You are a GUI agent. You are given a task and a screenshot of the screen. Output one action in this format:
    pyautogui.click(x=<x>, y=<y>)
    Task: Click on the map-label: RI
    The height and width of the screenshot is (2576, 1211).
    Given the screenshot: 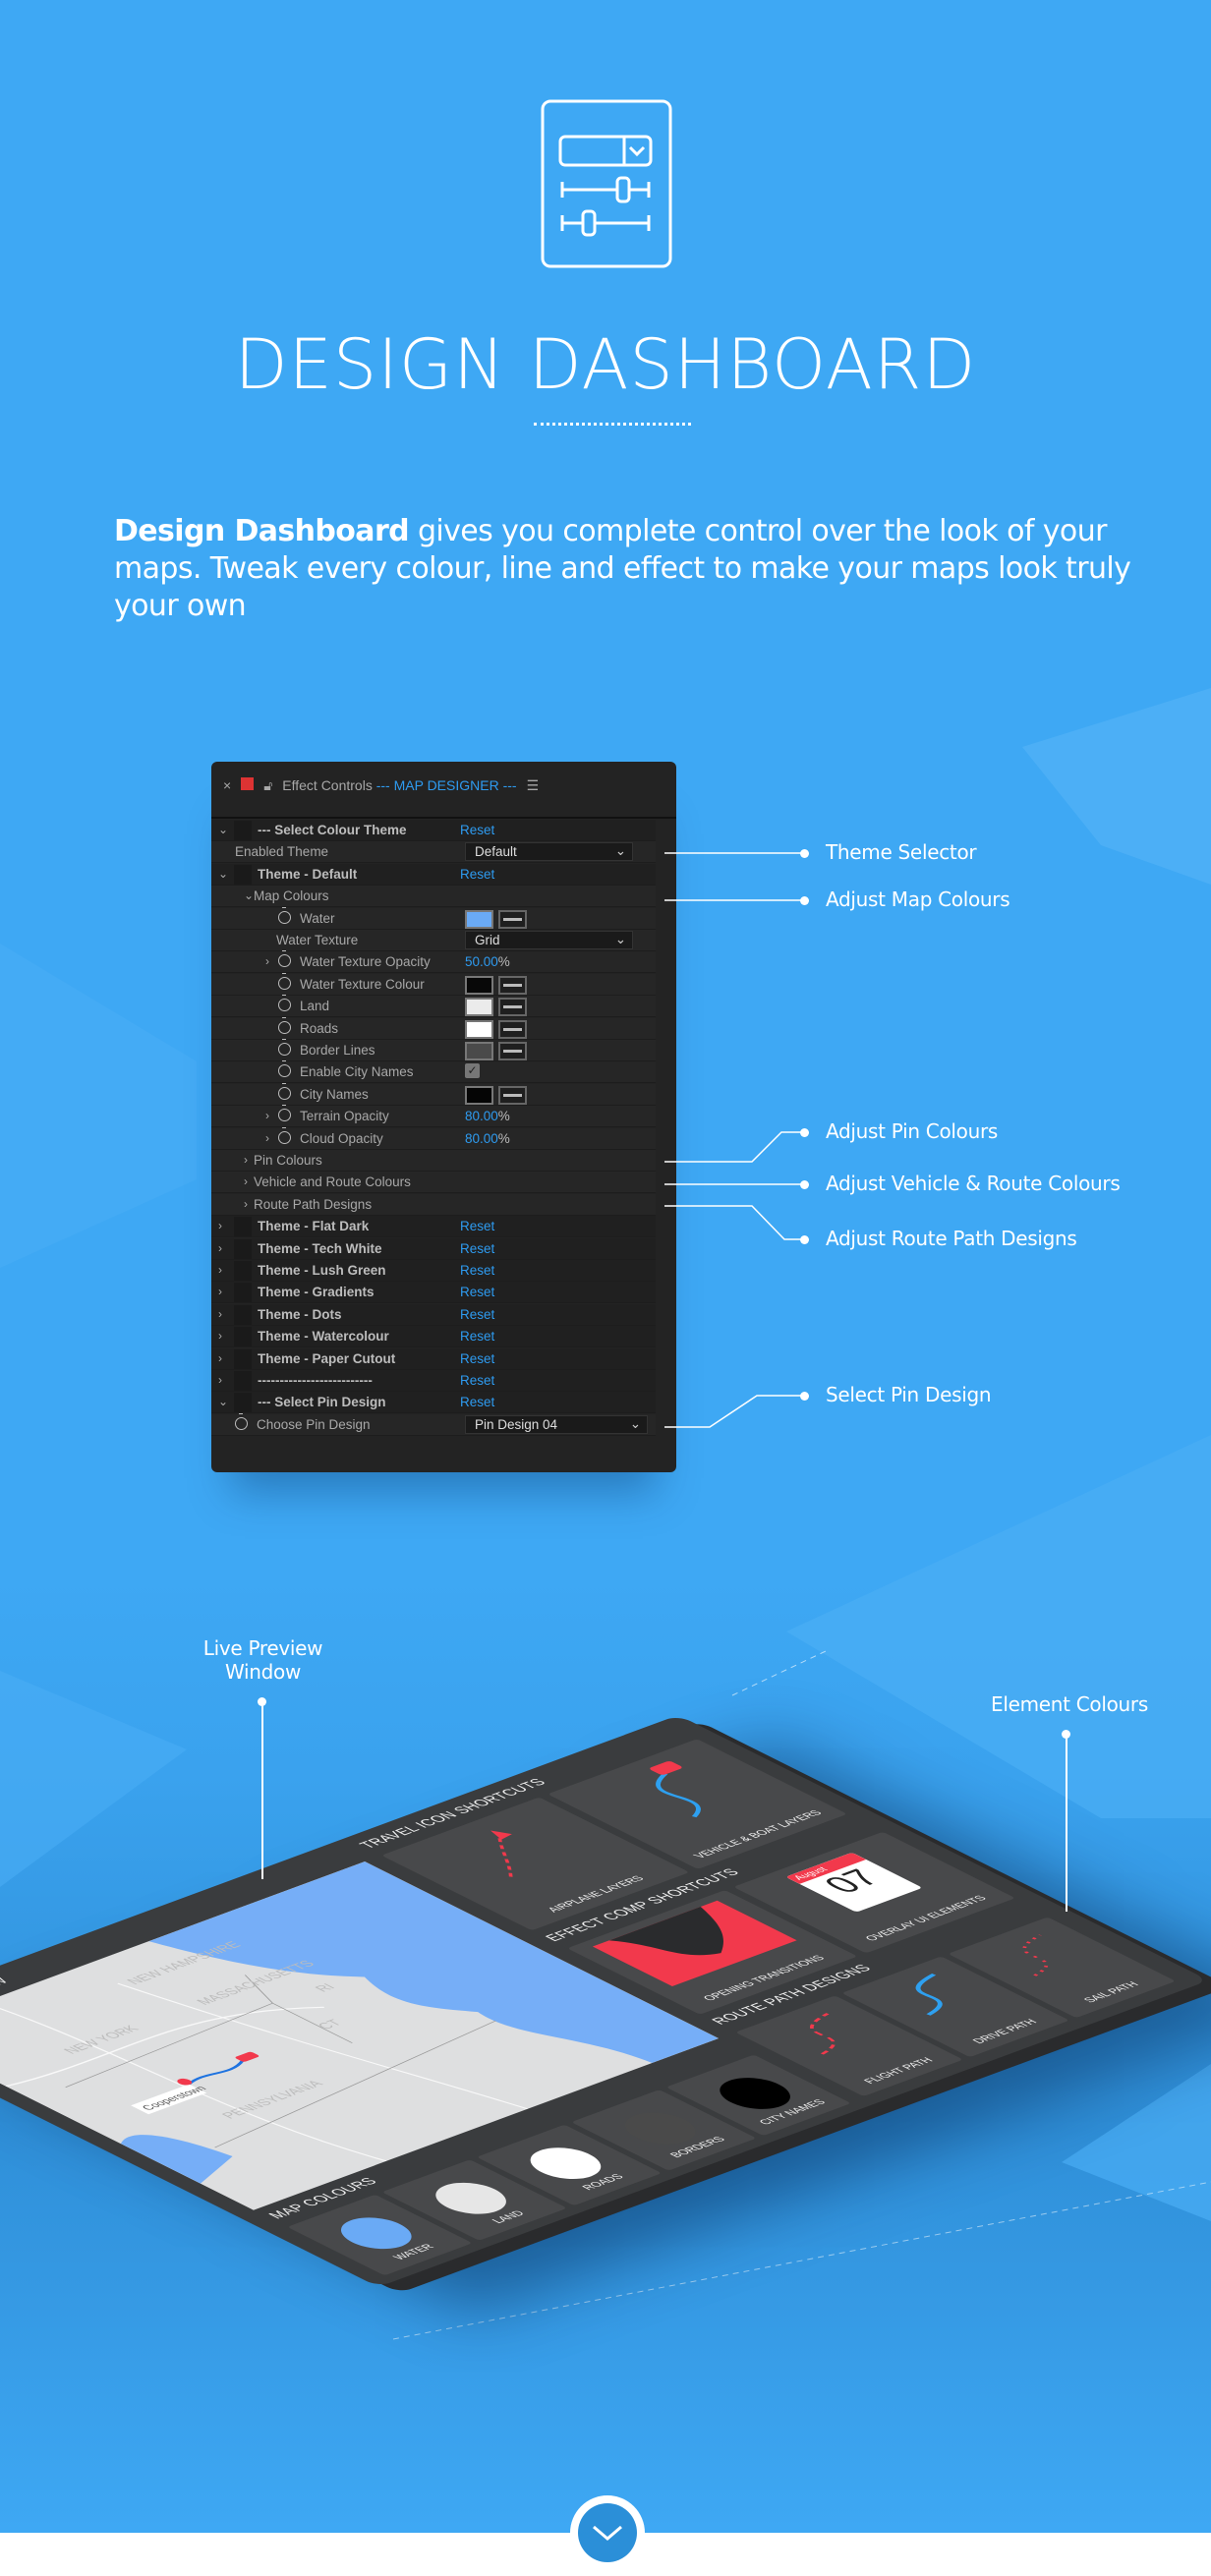 What is the action you would take?
    pyautogui.click(x=325, y=1988)
    